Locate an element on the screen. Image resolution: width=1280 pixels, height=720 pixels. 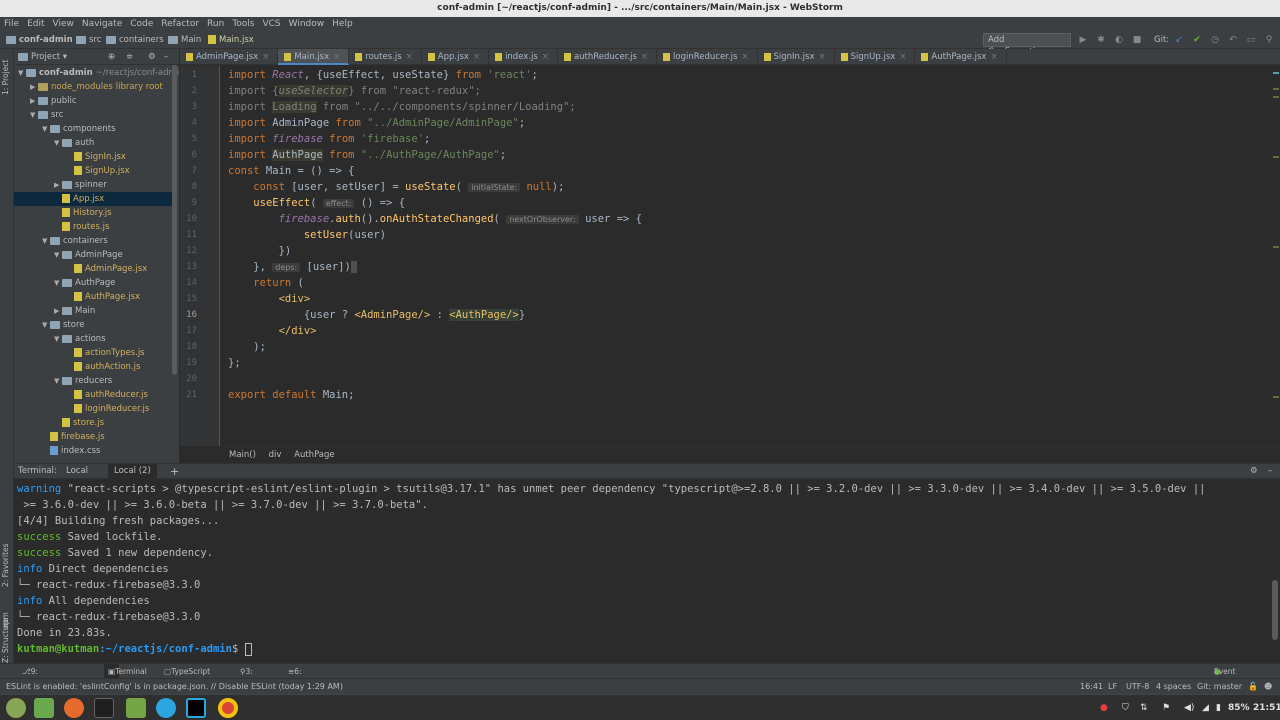
tab-loginreducer-js: loginReducer.js × is located at coordinates (707, 57).